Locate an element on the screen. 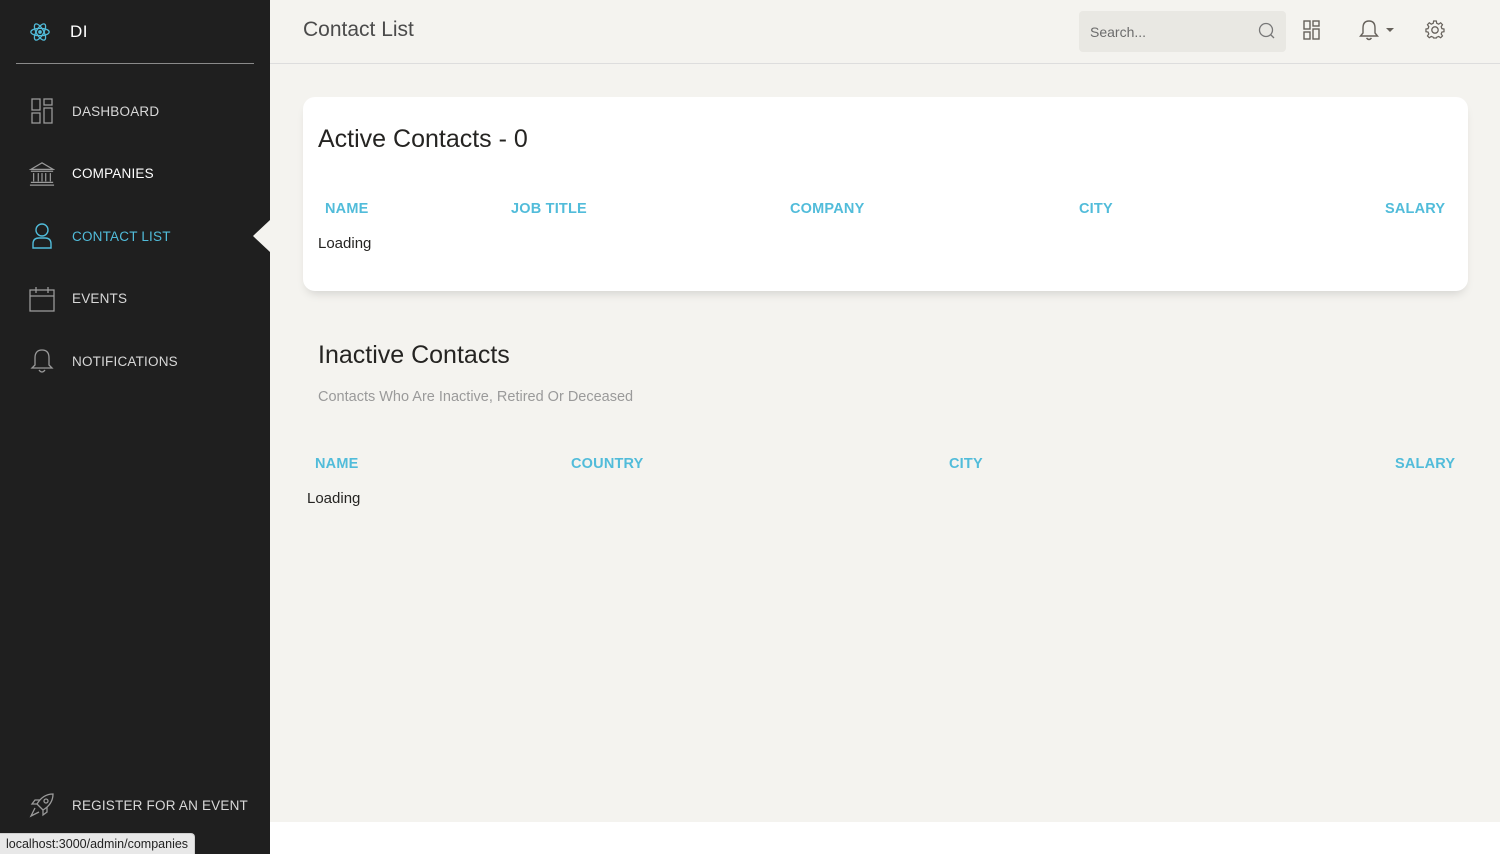 The width and height of the screenshot is (1500, 854). gear-icon is located at coordinates (1435, 29).